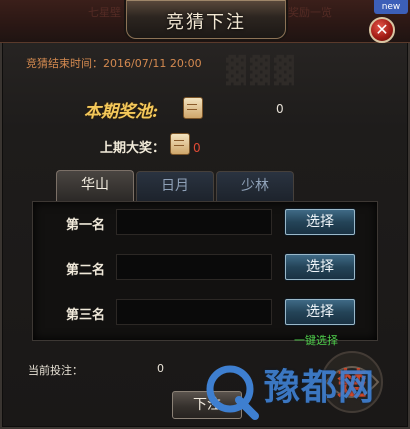  I want to click on rank-slot-first, so click(194, 222).